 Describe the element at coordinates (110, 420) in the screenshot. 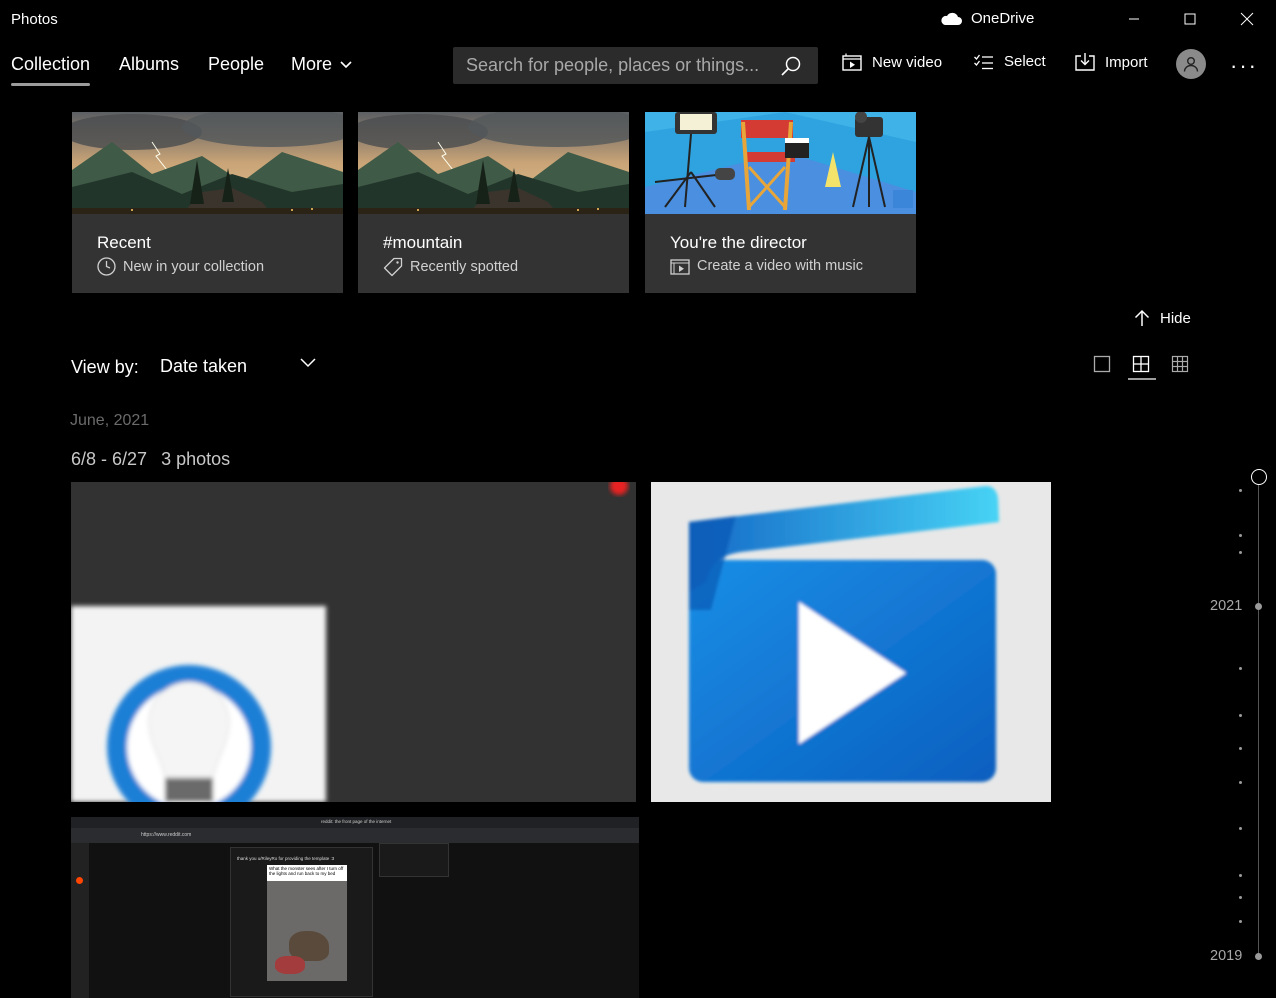

I see `month-heading: June, 2021` at that location.